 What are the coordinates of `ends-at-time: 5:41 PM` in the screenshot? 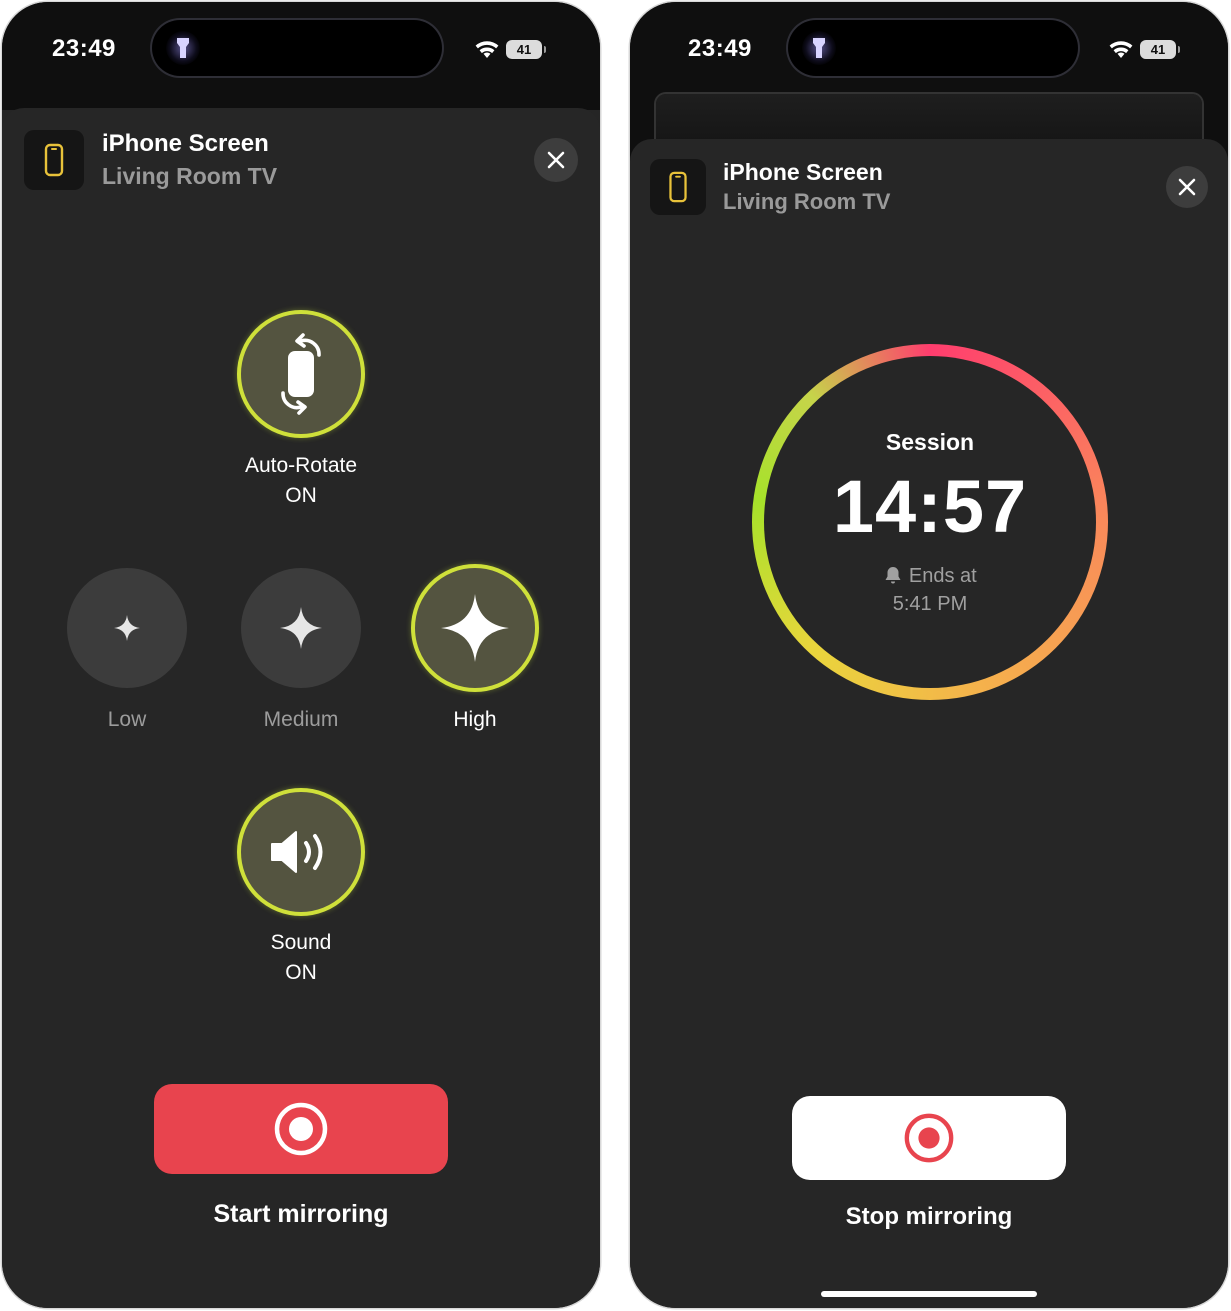 It's located at (930, 604).